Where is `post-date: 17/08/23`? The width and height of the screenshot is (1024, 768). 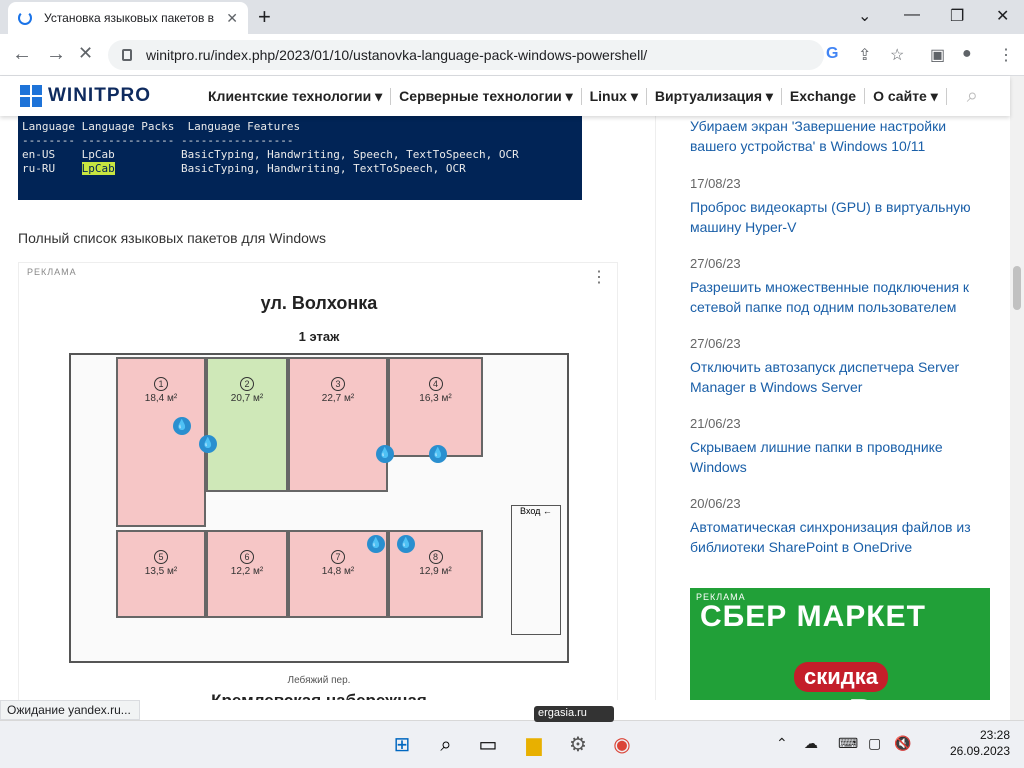
post-date: 17/08/23 is located at coordinates (715, 183).